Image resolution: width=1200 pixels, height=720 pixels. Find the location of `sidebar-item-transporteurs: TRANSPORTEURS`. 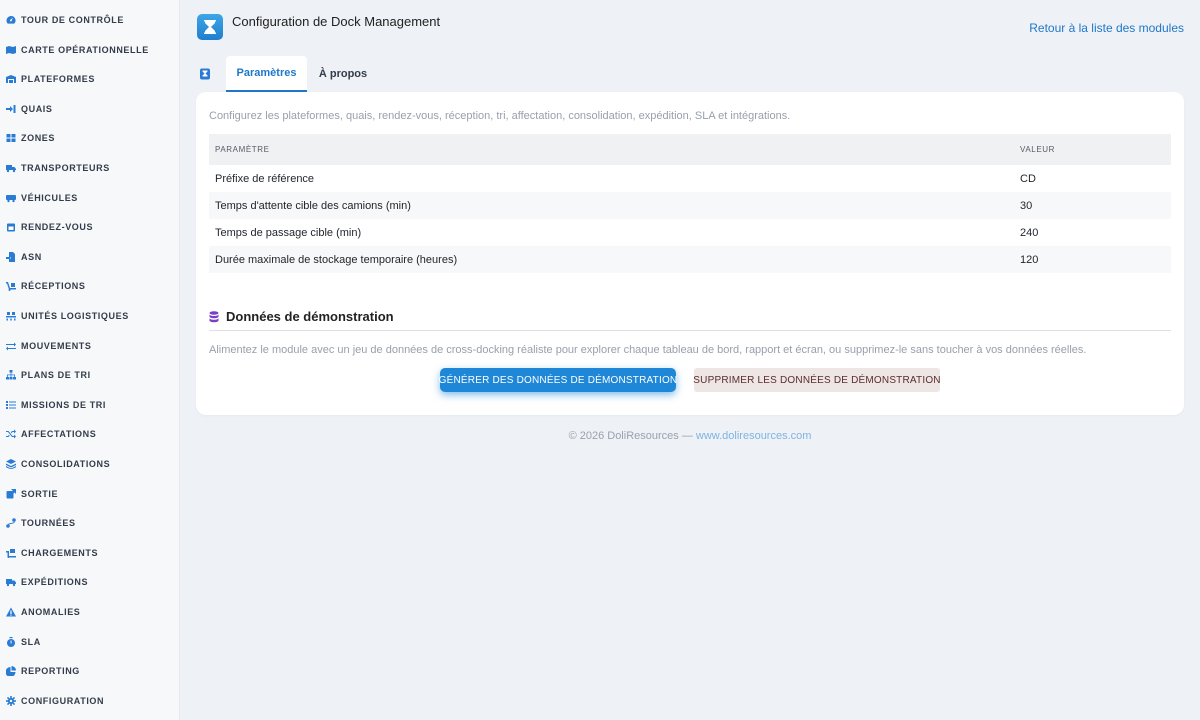

sidebar-item-transporteurs: TRANSPORTEURS is located at coordinates (90, 168).